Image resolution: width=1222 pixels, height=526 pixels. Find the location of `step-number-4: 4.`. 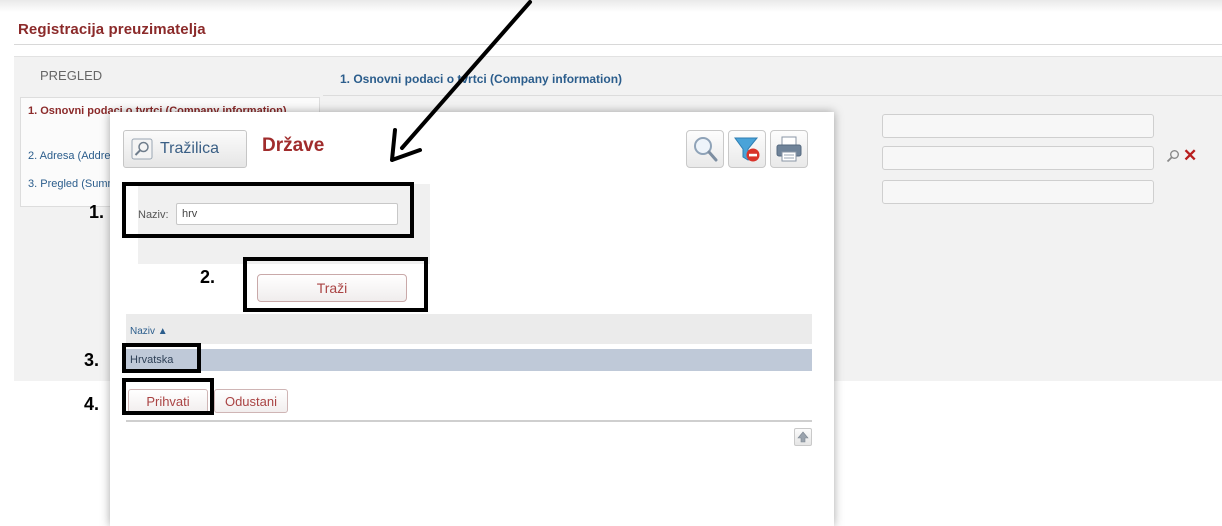

step-number-4: 4. is located at coordinates (92, 404).